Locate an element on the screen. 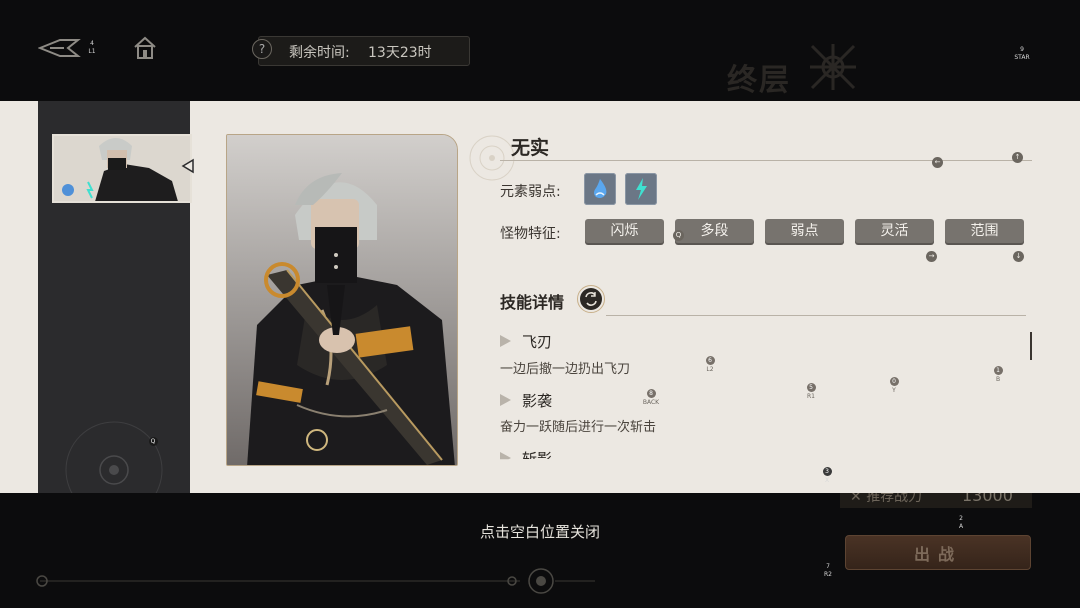 This screenshot has height=608, width=1080. r2-hint: 7 R2 is located at coordinates (828, 571).